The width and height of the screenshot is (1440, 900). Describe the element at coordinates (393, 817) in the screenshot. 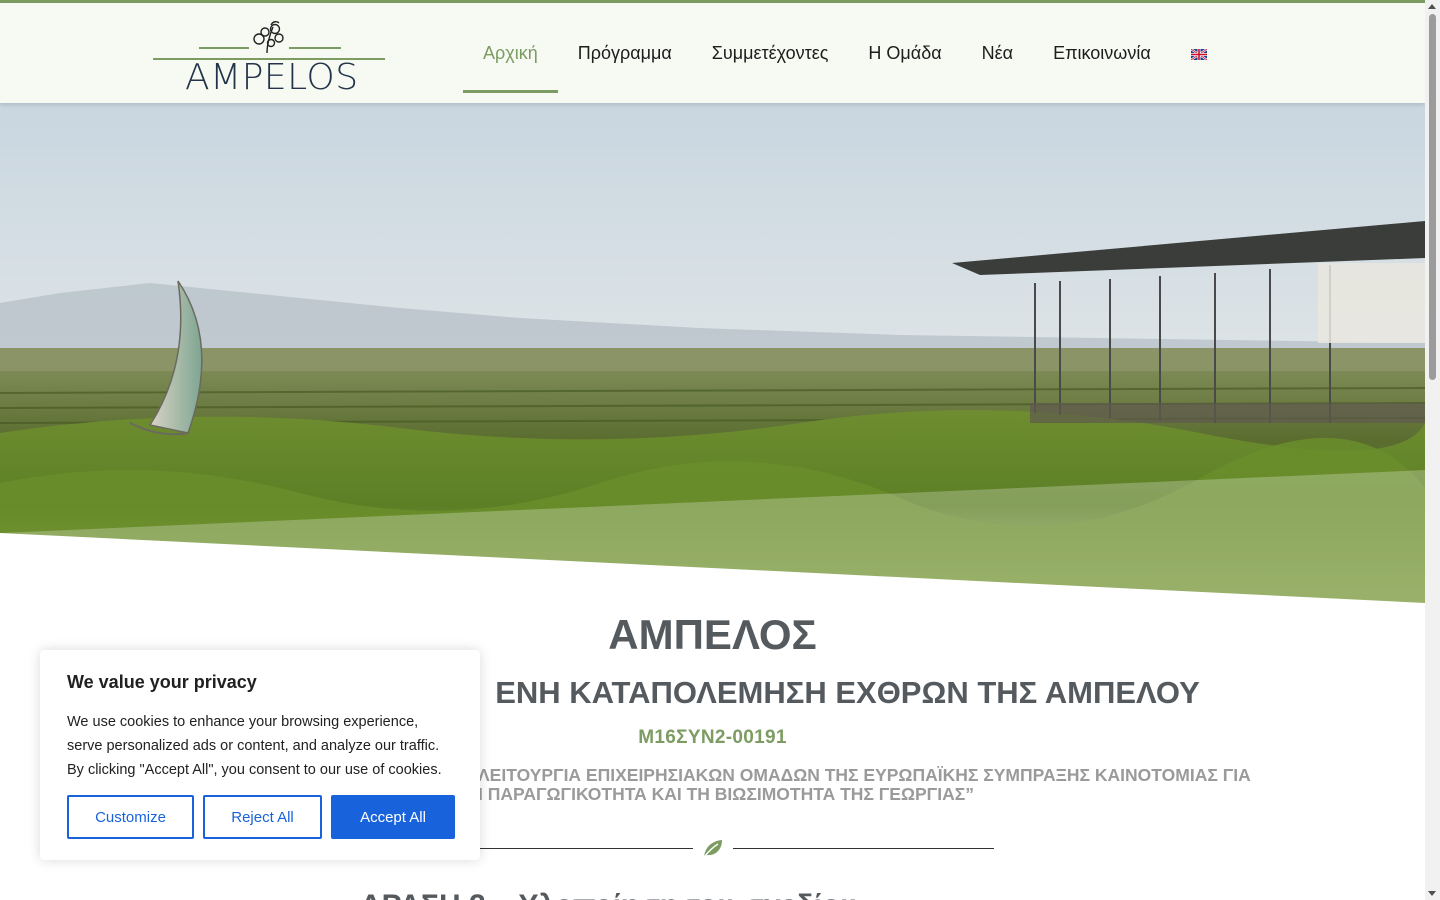

I see `accept-all-button: Accept All` at that location.